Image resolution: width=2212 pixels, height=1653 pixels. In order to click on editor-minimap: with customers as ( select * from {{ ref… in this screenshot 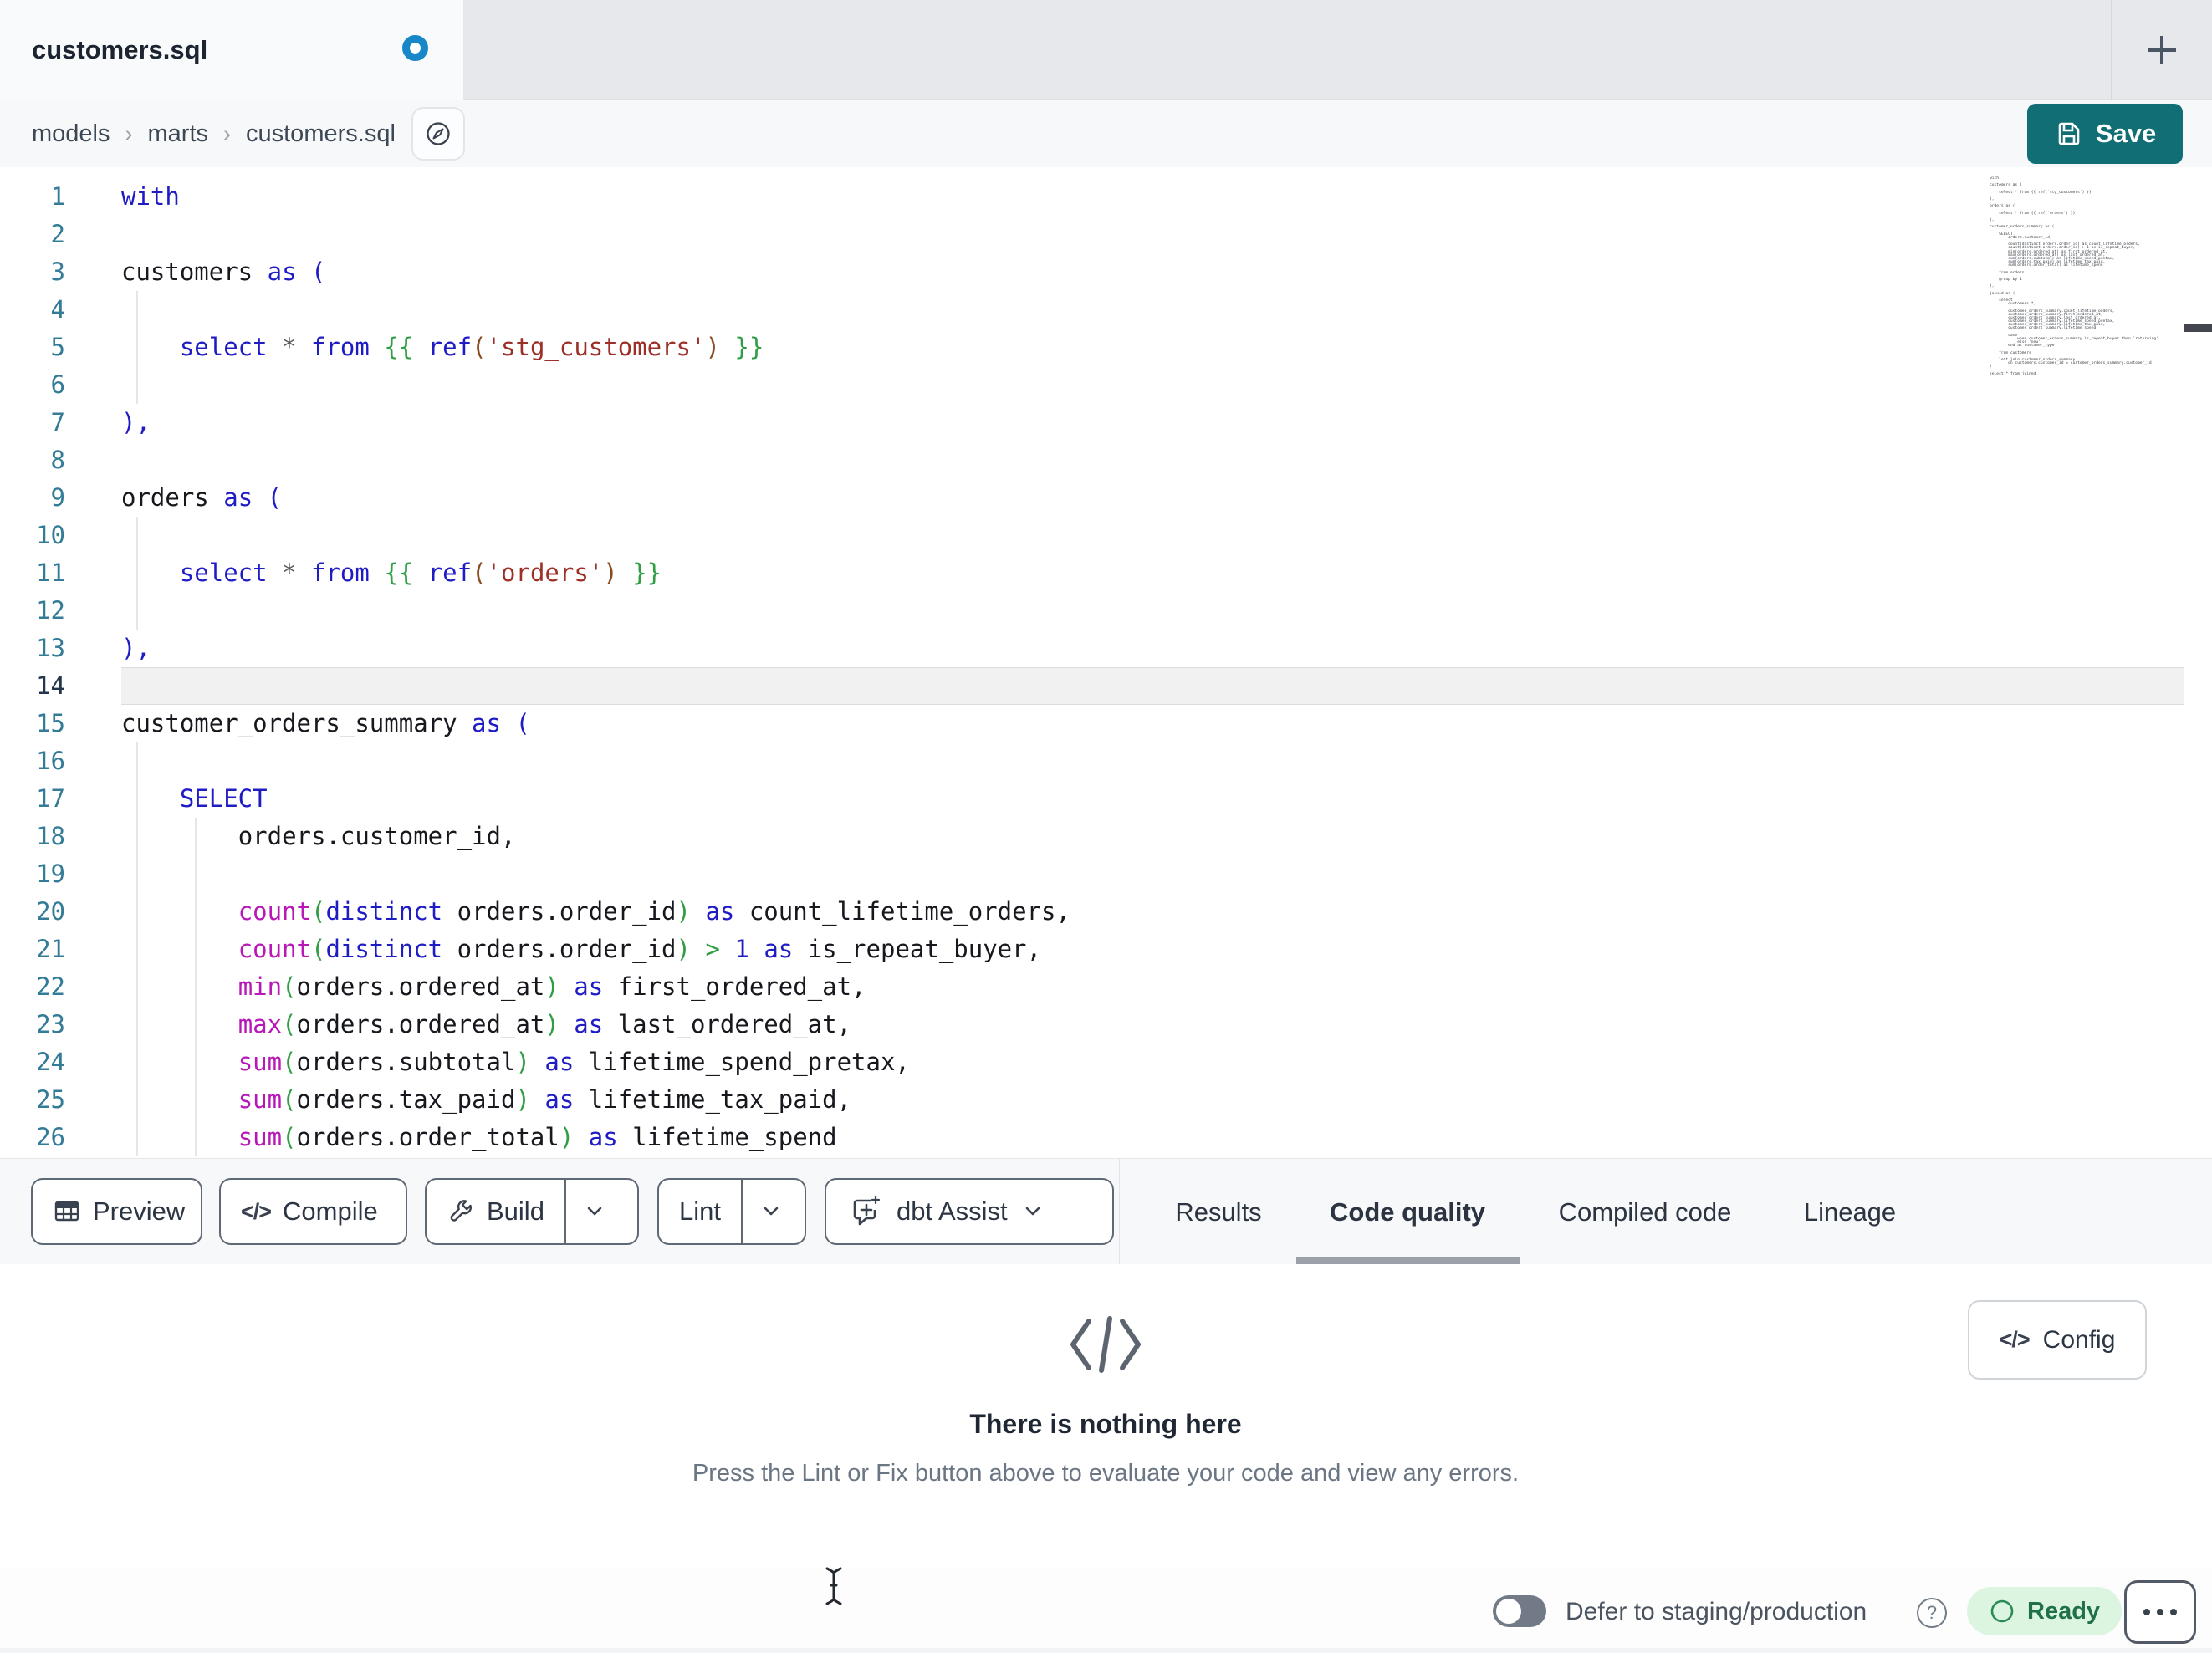, I will do `click(2084, 276)`.